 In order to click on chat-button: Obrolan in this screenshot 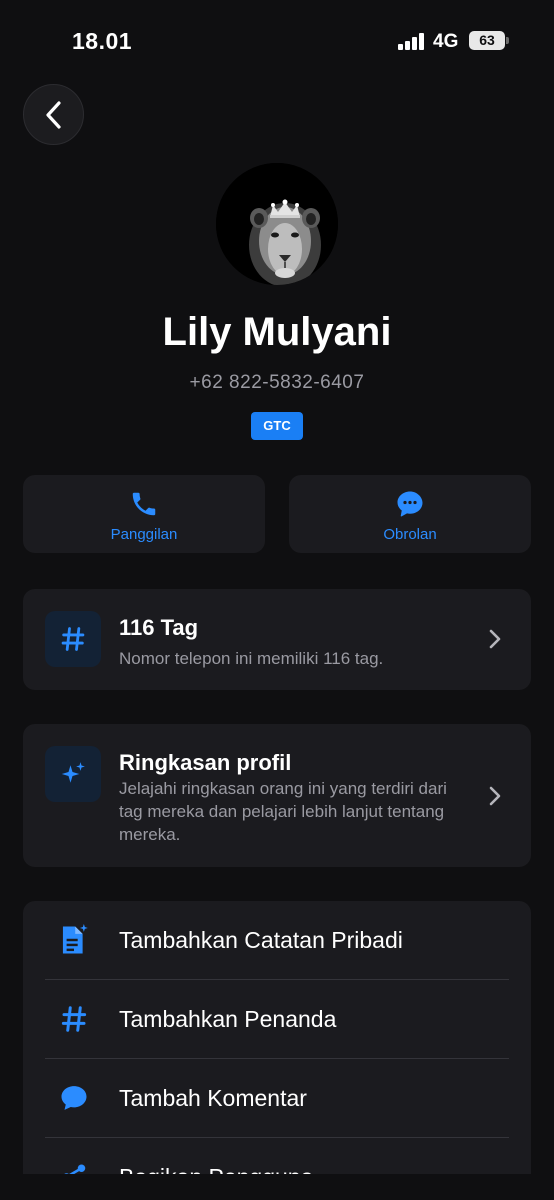, I will do `click(410, 514)`.